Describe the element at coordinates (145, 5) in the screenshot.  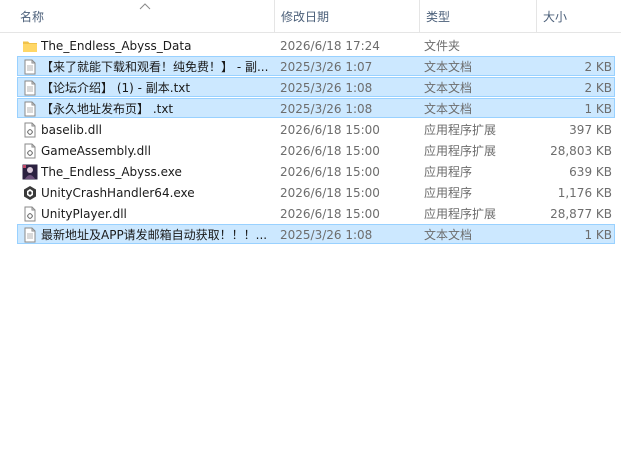
I see `sort-ascending-icon` at that location.